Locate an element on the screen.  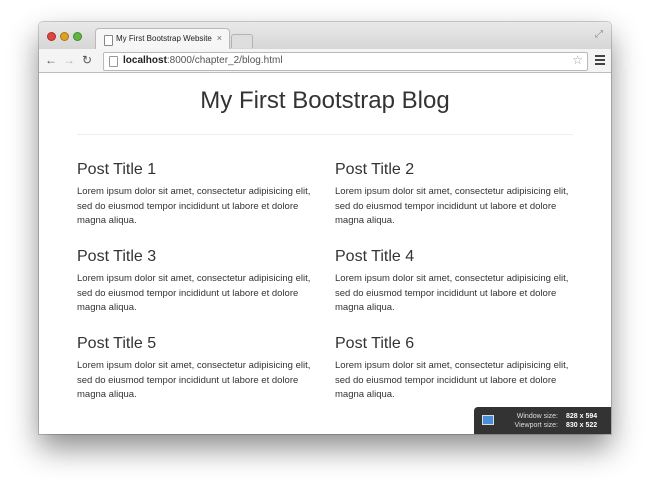
viewport-size-label: Viewport size: is located at coordinates (536, 425).